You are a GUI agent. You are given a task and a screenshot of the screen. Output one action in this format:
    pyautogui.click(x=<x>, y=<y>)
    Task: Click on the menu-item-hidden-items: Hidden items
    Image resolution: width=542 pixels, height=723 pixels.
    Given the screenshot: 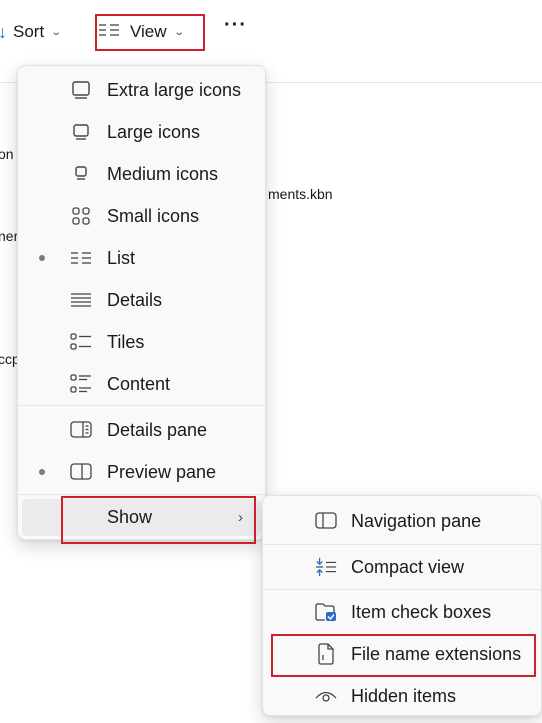 What is the action you would take?
    pyautogui.click(x=402, y=696)
    